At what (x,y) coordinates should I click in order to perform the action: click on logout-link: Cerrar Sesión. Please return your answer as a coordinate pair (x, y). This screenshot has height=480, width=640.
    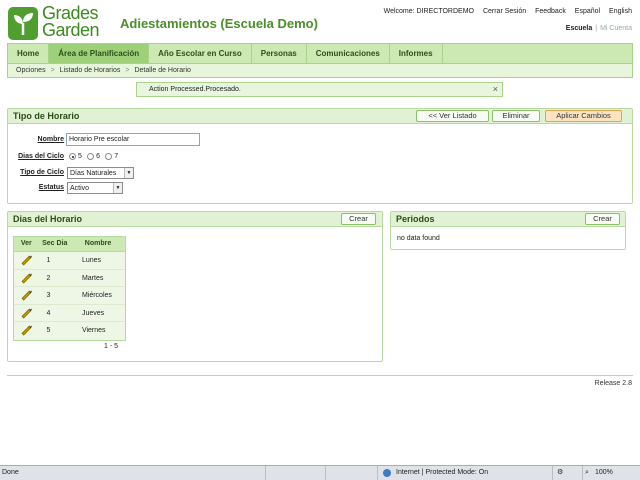
    Looking at the image, I should click on (504, 11).